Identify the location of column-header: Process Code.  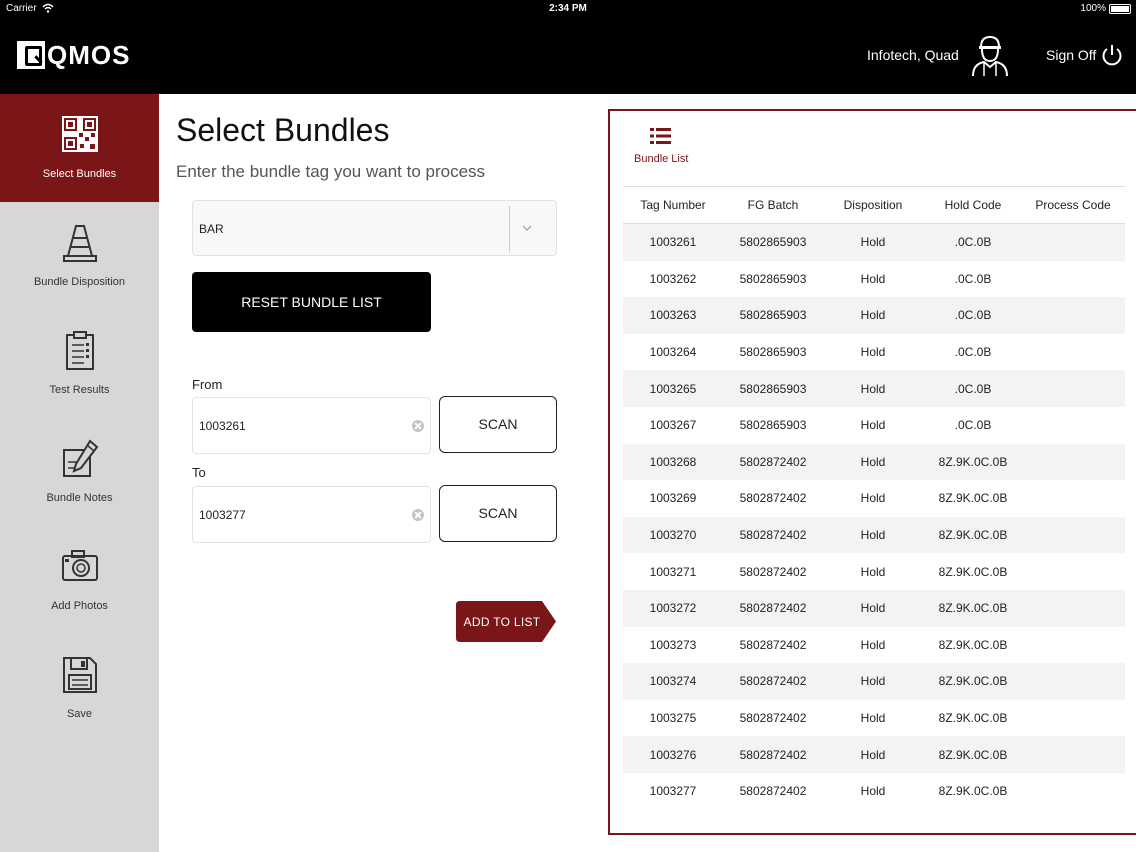
(1073, 205).